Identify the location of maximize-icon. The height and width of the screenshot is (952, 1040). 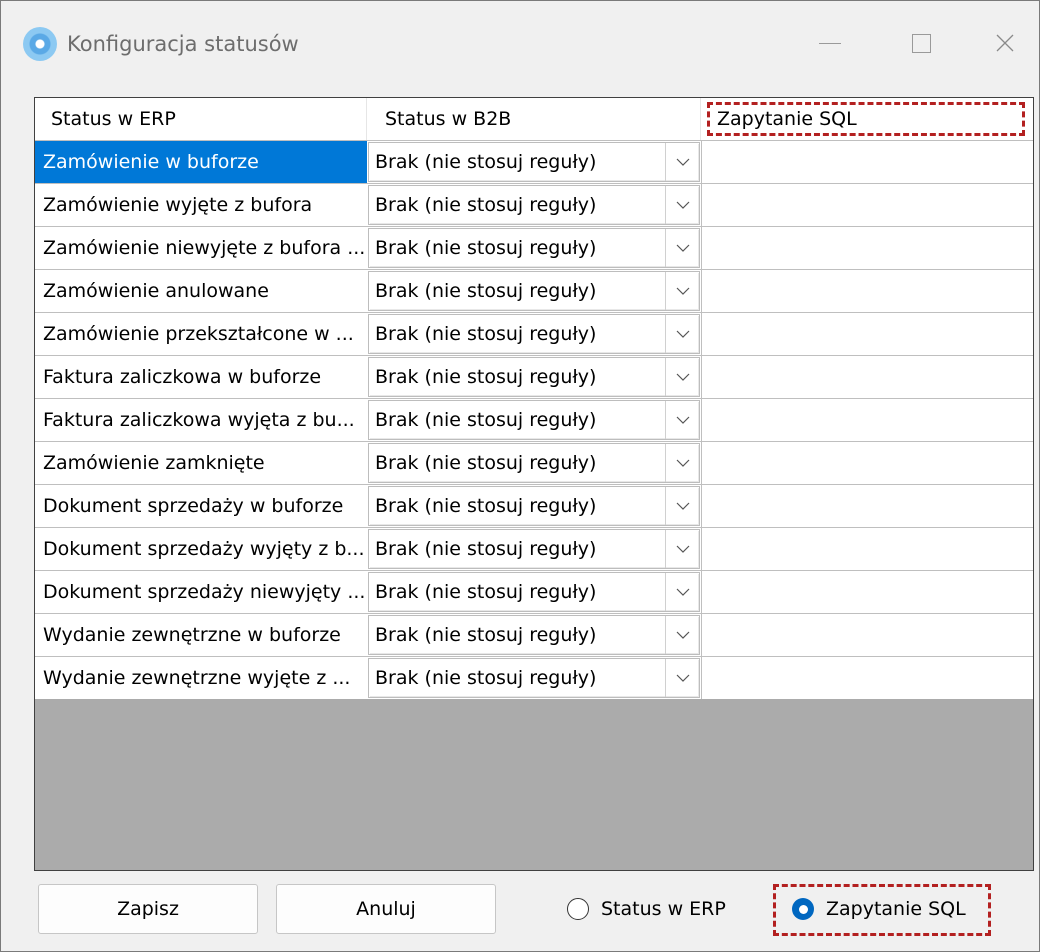
(921, 43).